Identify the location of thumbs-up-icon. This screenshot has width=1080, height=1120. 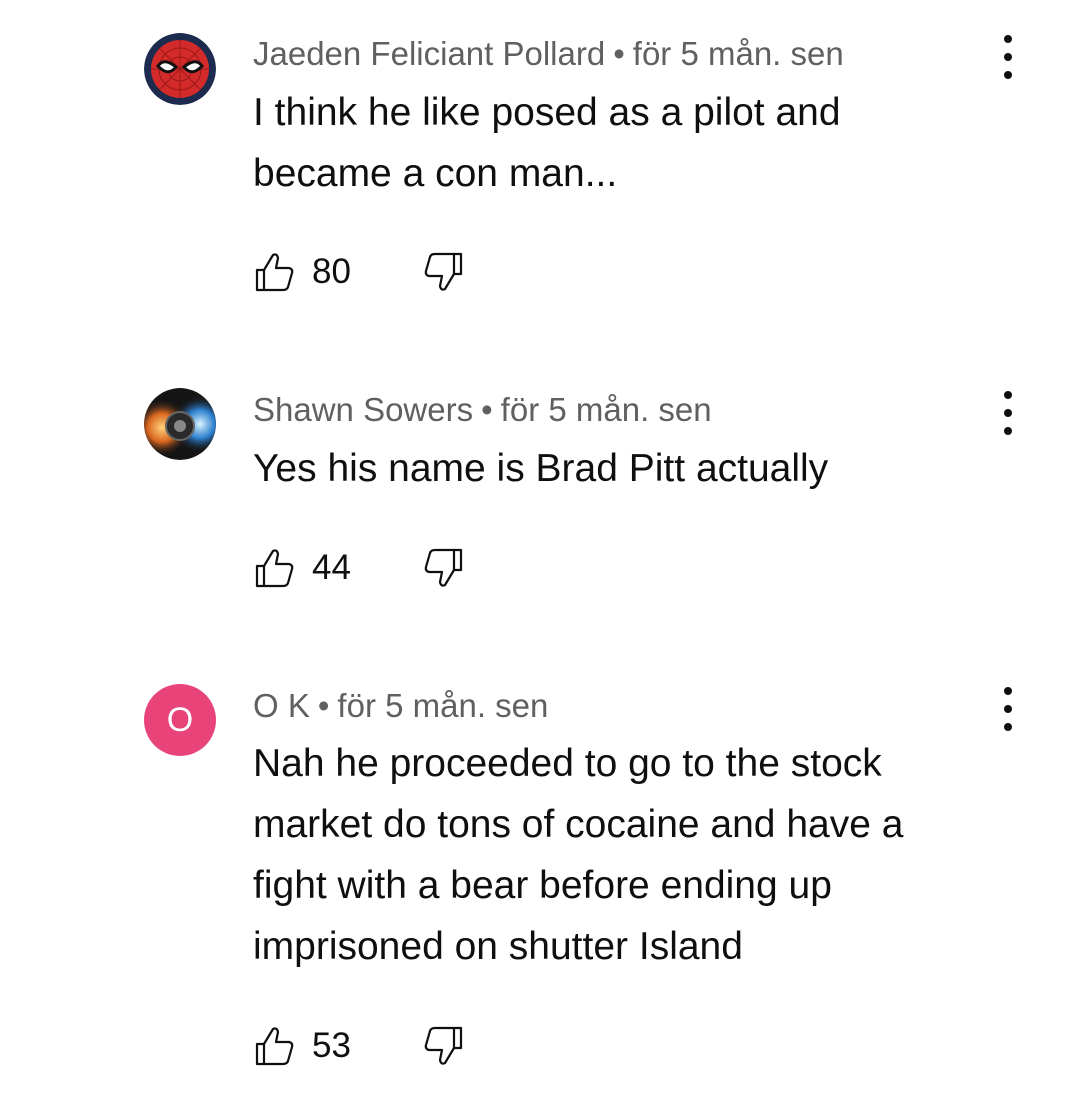
(274, 1046).